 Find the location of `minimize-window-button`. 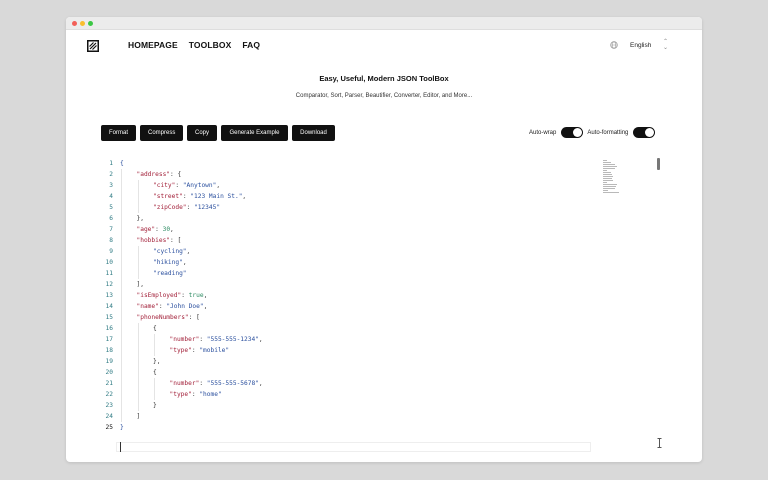

minimize-window-button is located at coordinates (82, 23).